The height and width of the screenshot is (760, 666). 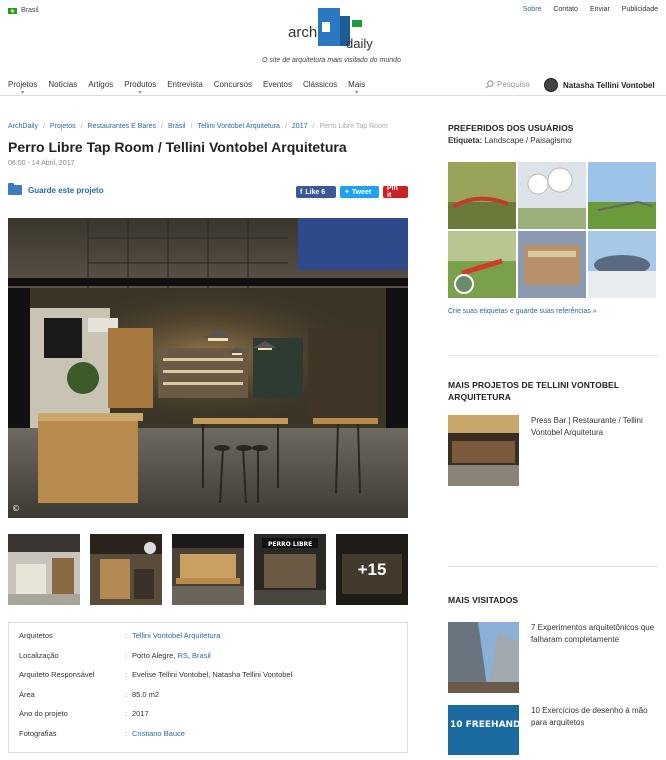 I want to click on favorites-title: PREFERIDOS DOS USUÁRIOS, so click(x=511, y=128).